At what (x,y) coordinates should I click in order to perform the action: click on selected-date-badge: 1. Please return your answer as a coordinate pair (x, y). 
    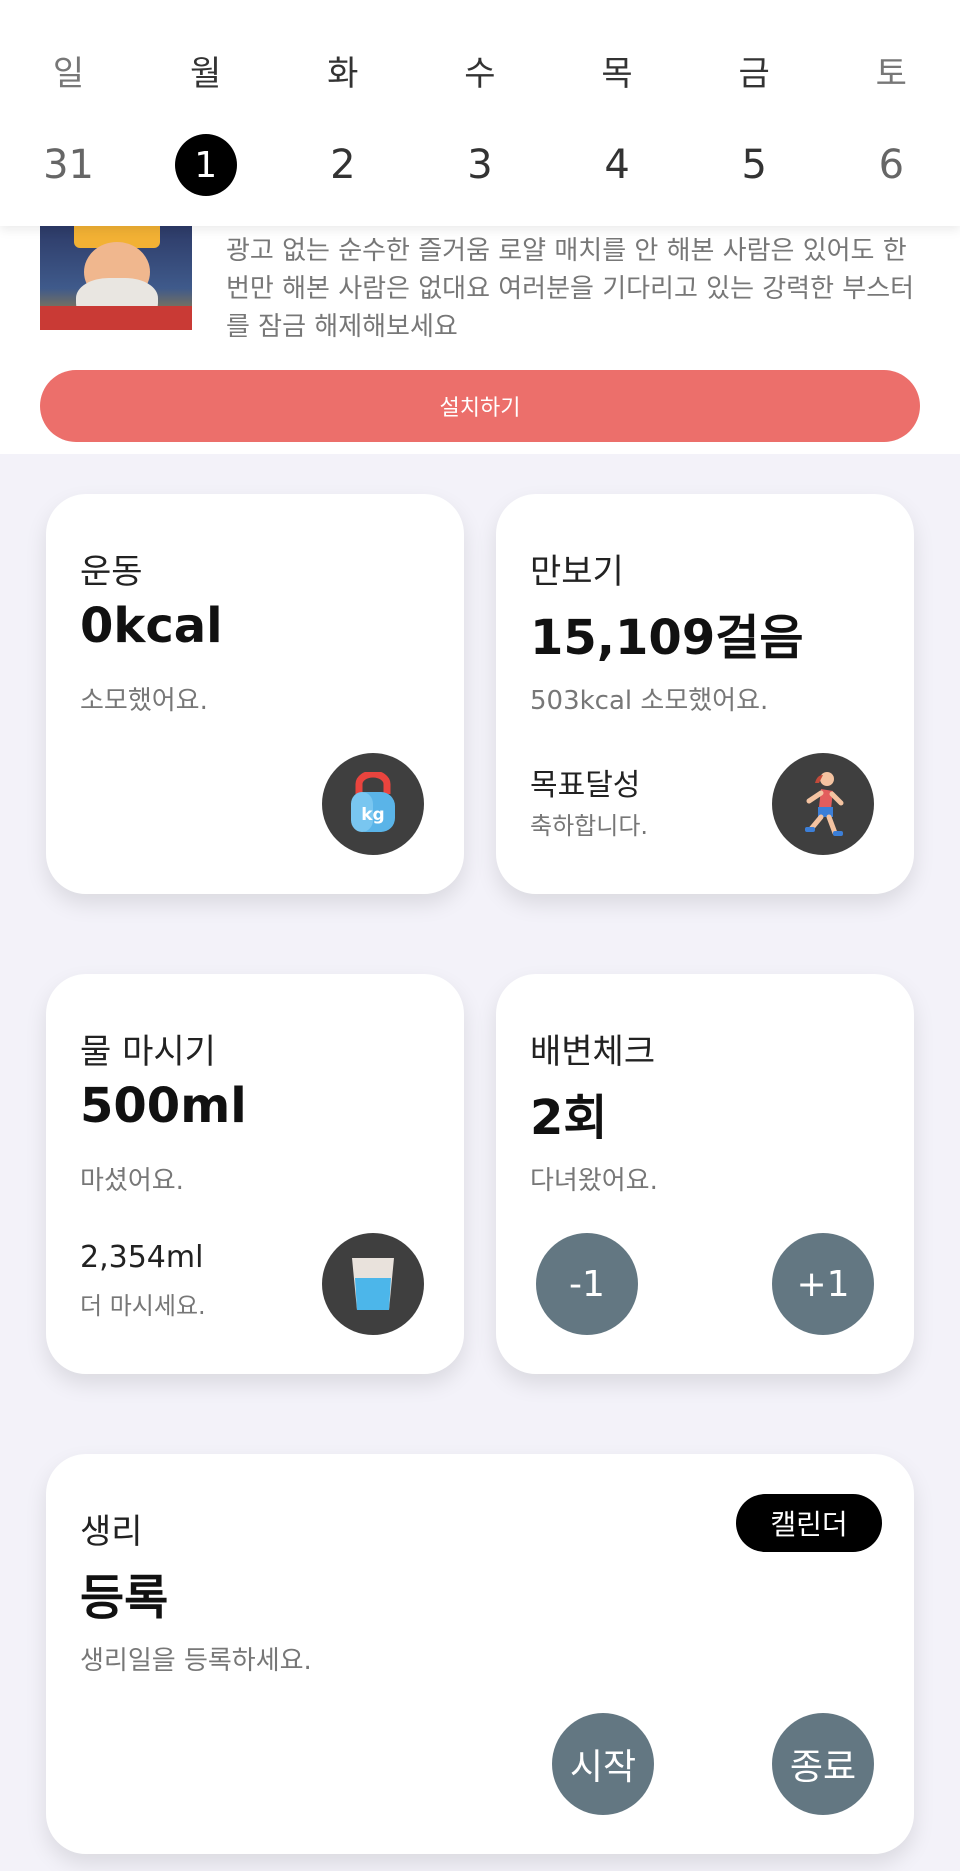
    Looking at the image, I should click on (205, 165).